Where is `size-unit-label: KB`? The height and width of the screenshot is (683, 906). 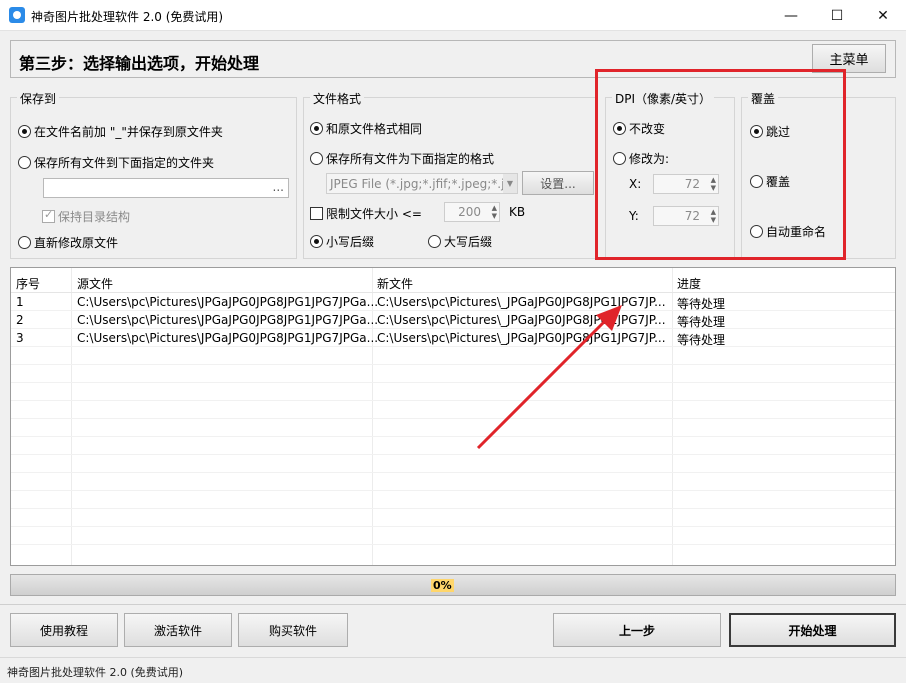 size-unit-label: KB is located at coordinates (517, 212).